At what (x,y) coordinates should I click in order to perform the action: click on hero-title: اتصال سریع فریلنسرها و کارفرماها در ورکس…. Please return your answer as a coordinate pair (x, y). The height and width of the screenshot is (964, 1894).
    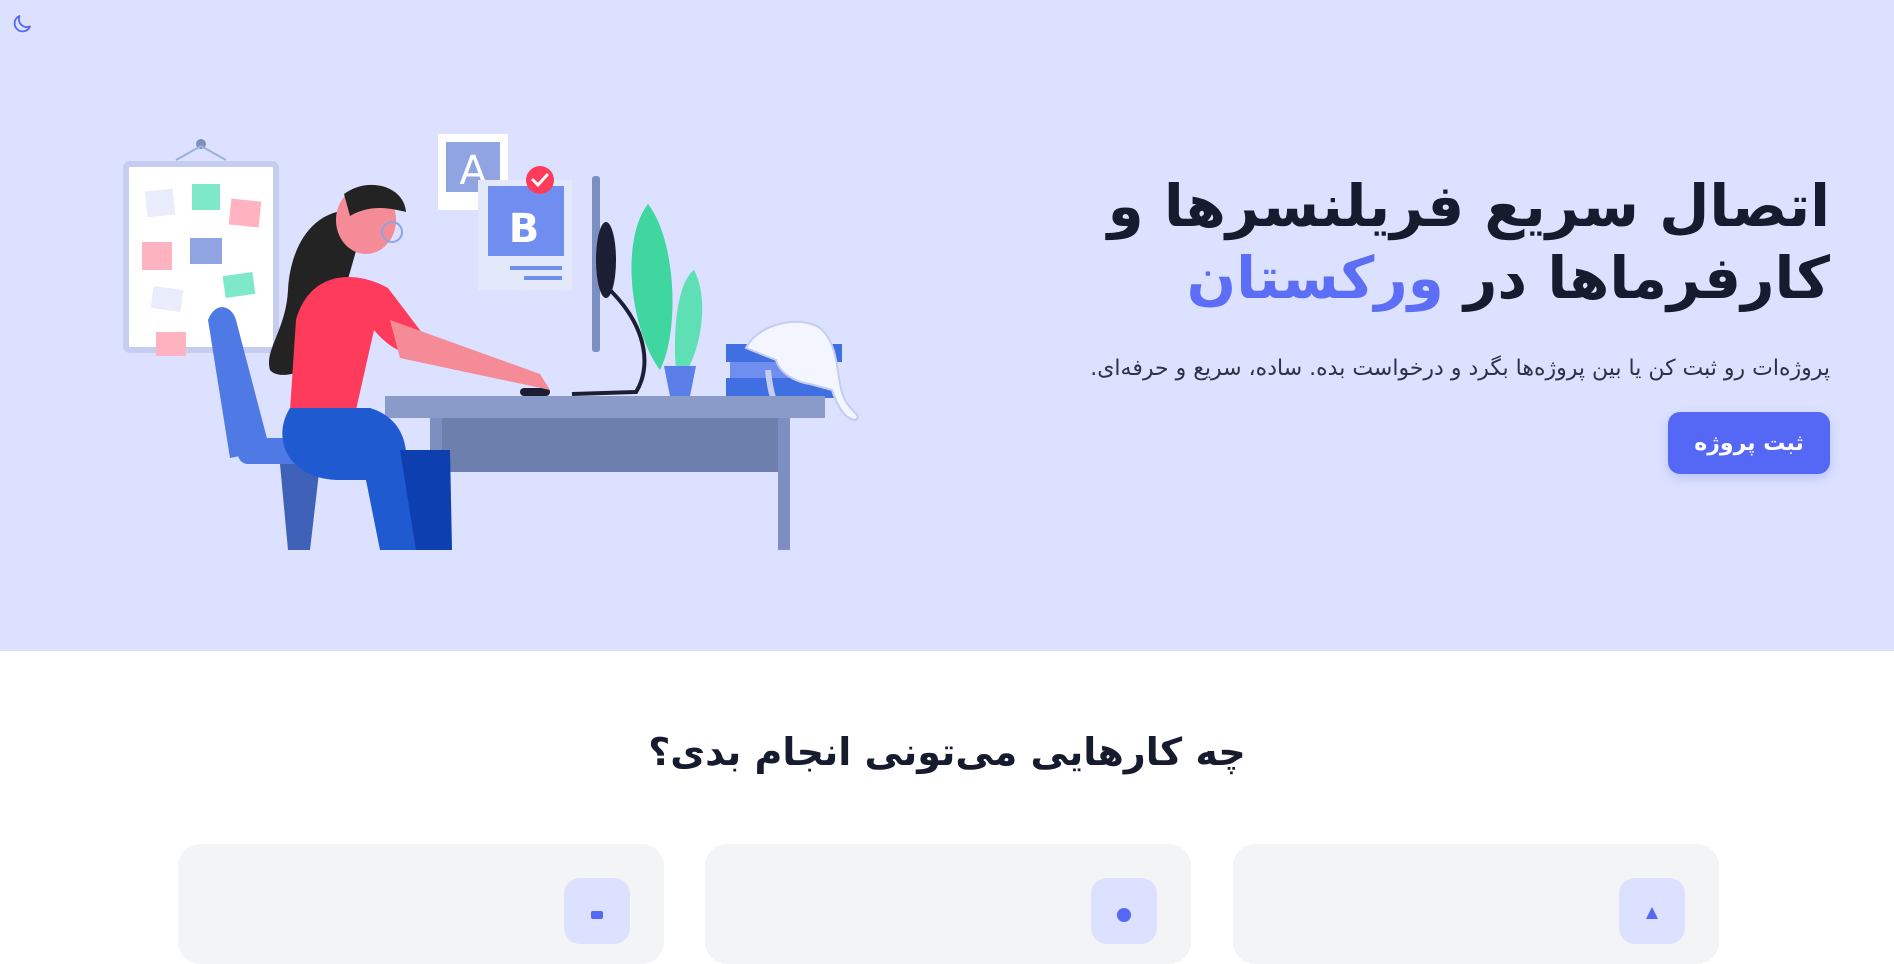
    Looking at the image, I should click on (1380, 242).